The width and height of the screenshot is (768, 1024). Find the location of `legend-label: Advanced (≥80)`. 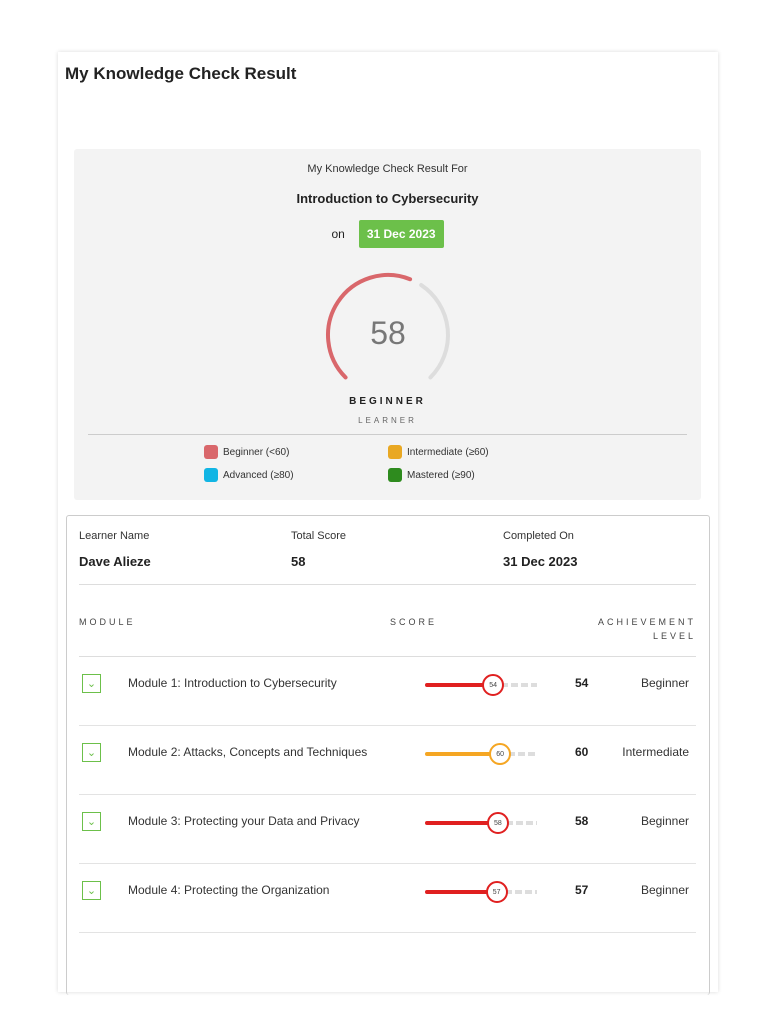

legend-label: Advanced (≥80) is located at coordinates (258, 475).